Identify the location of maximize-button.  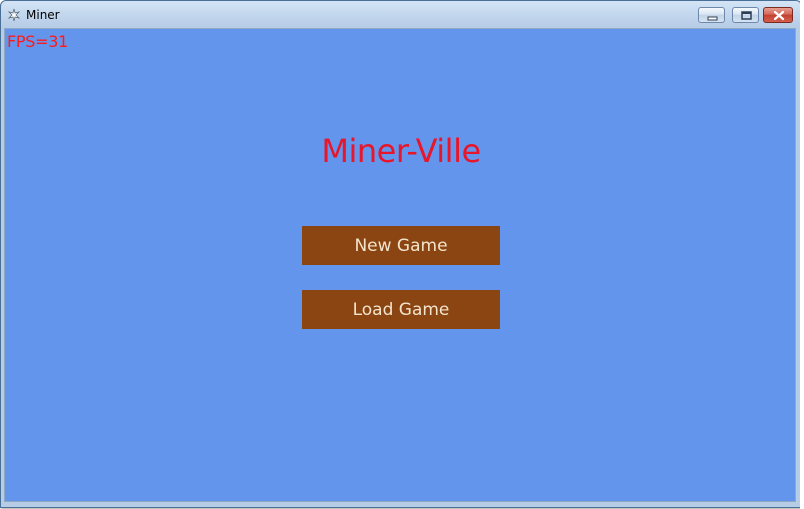
(745, 15).